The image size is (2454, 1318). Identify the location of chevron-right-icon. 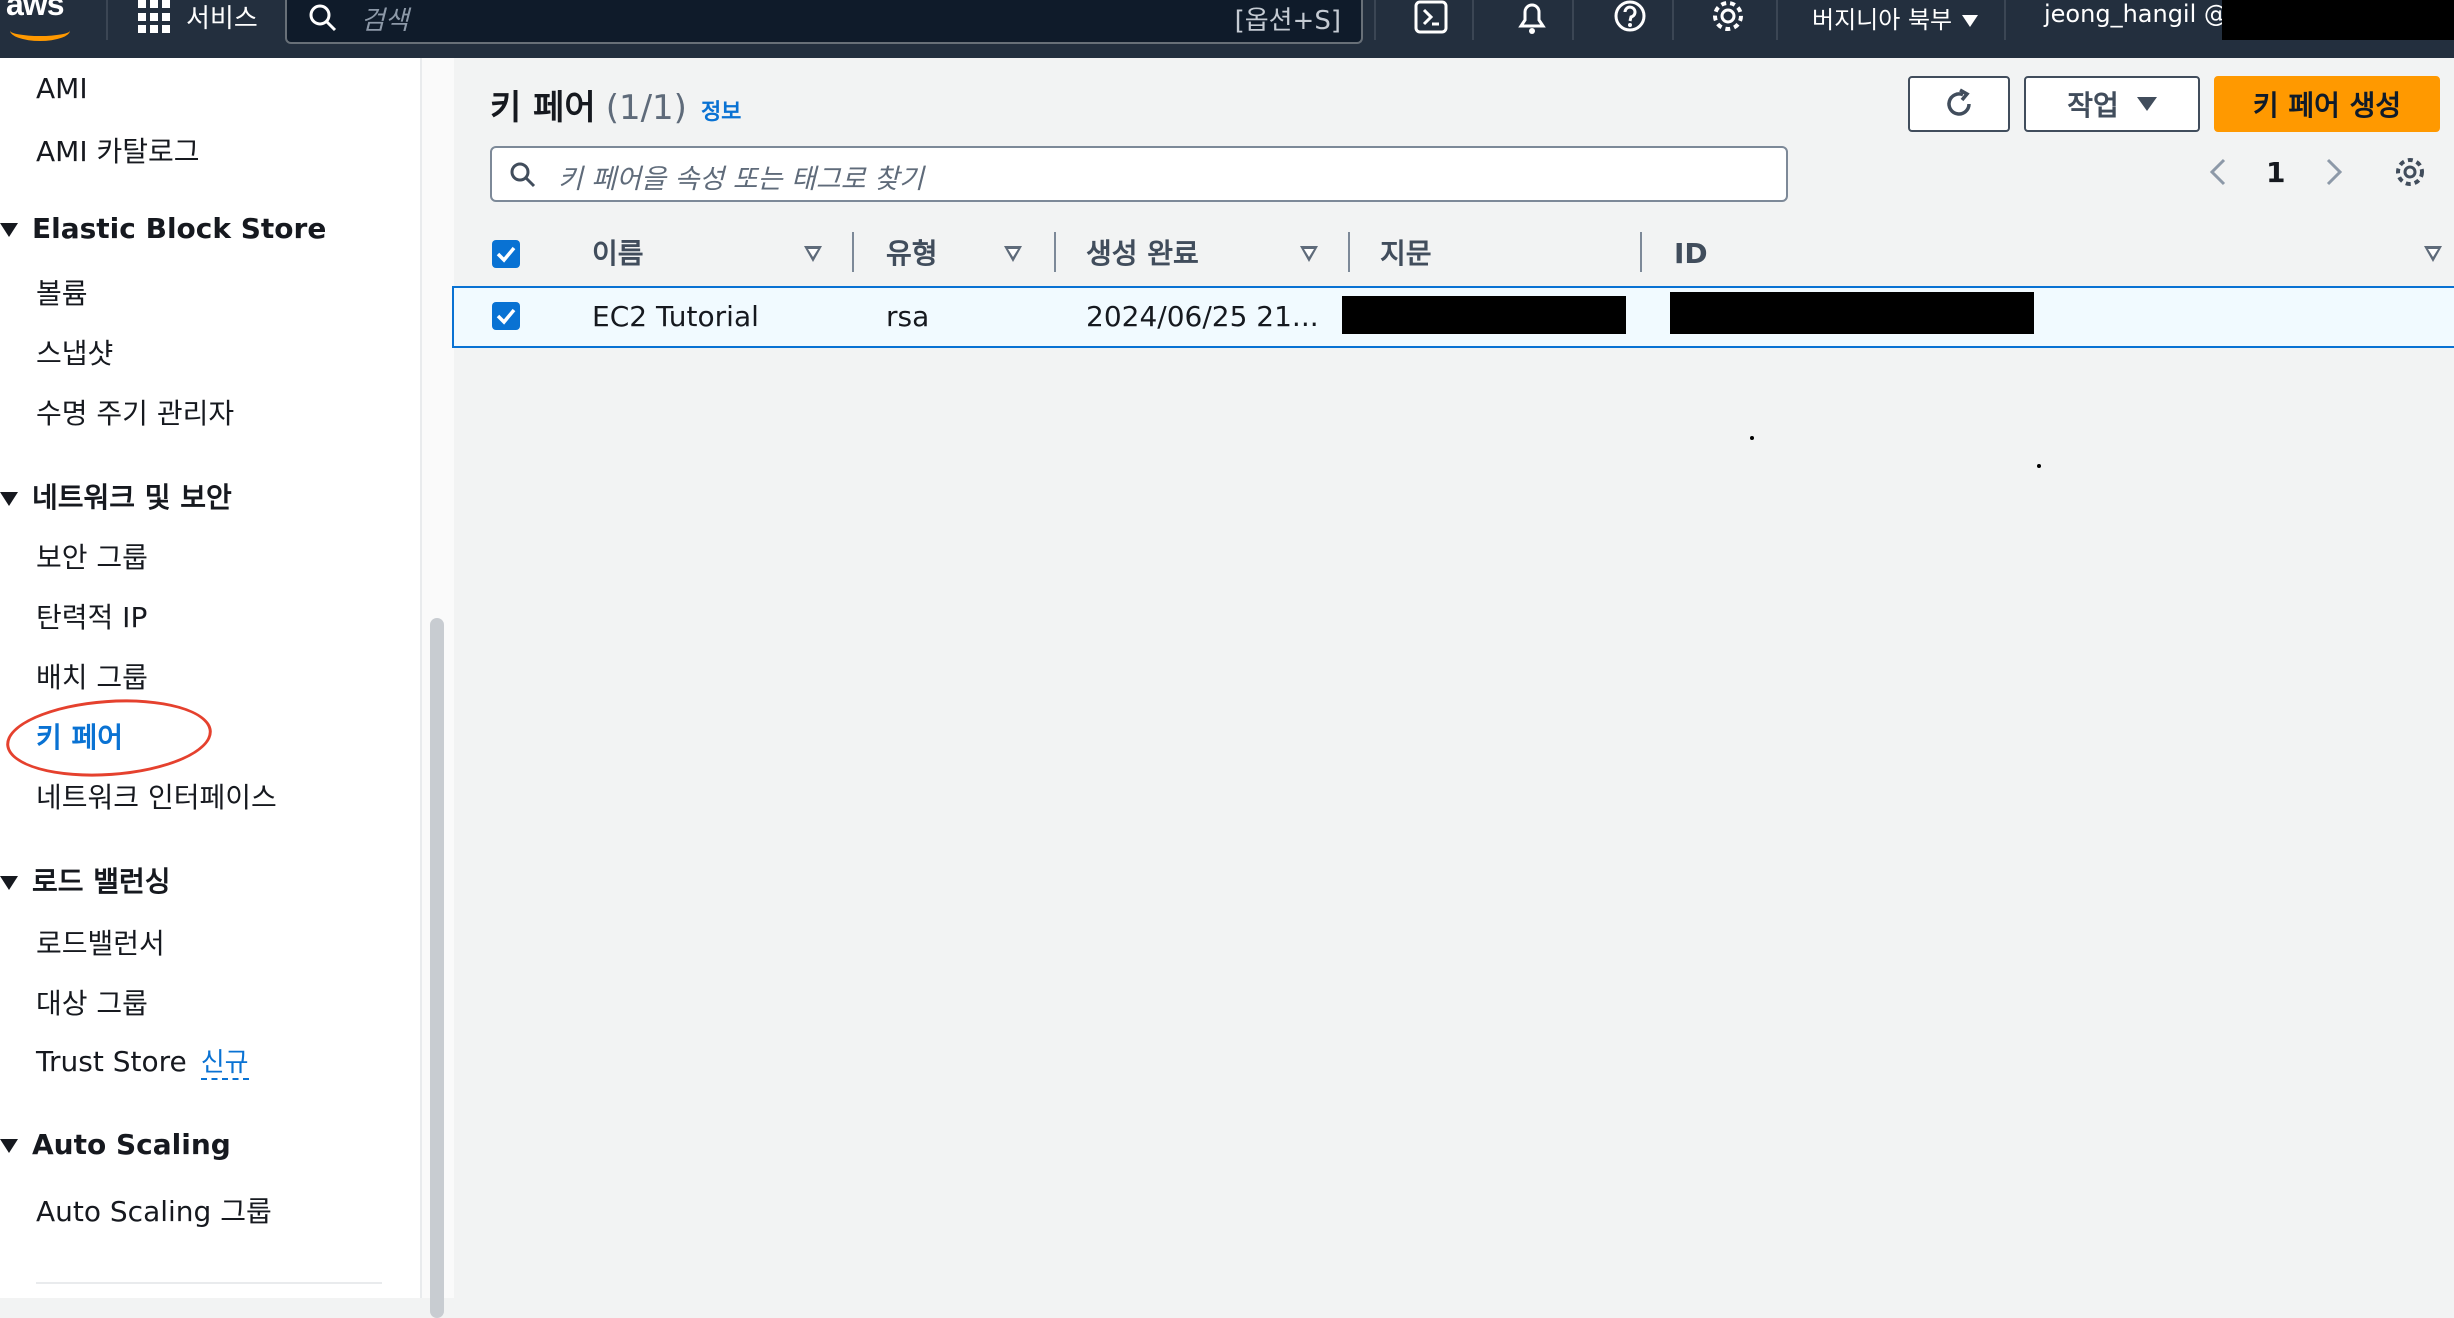
(2333, 172).